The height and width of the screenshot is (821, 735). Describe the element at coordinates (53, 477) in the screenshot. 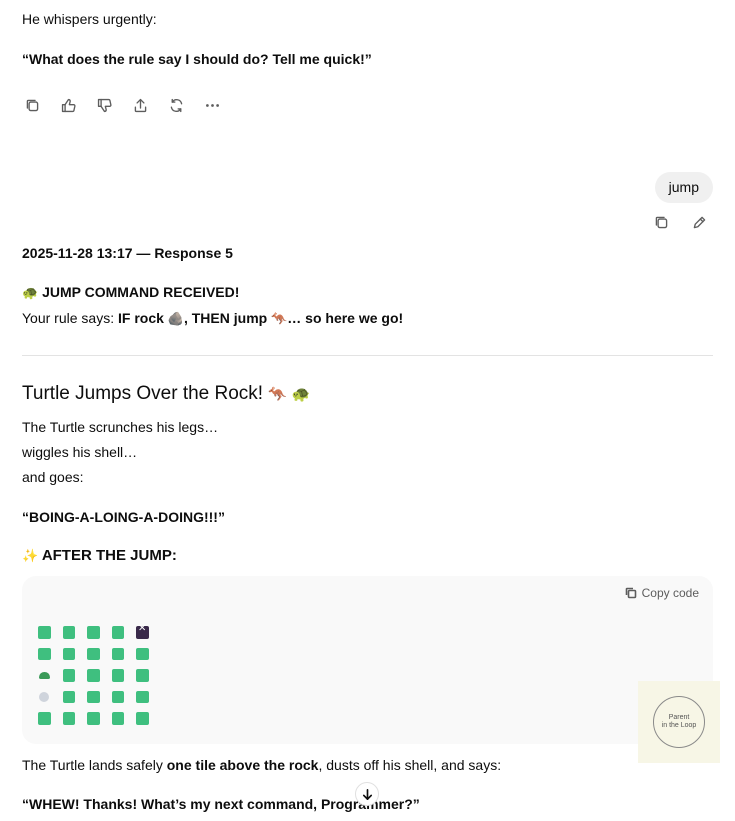

I see `story-line-3: and goes:` at that location.